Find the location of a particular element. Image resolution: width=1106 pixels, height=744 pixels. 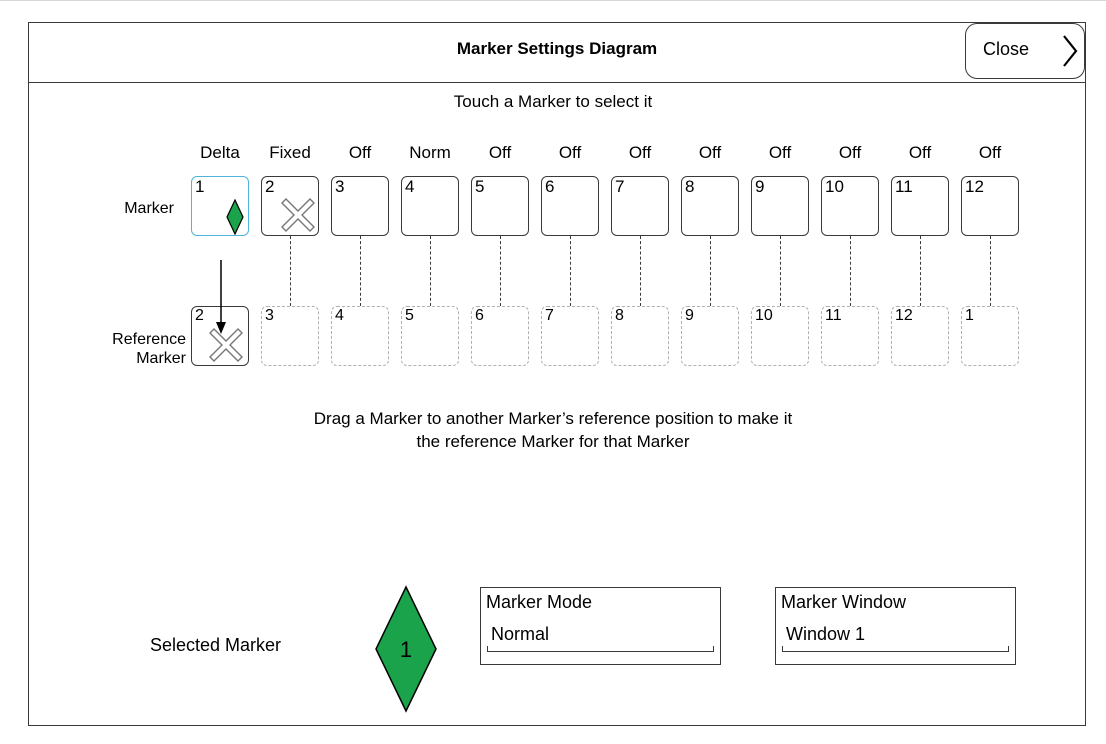

reference-number: 9 is located at coordinates (689, 315).